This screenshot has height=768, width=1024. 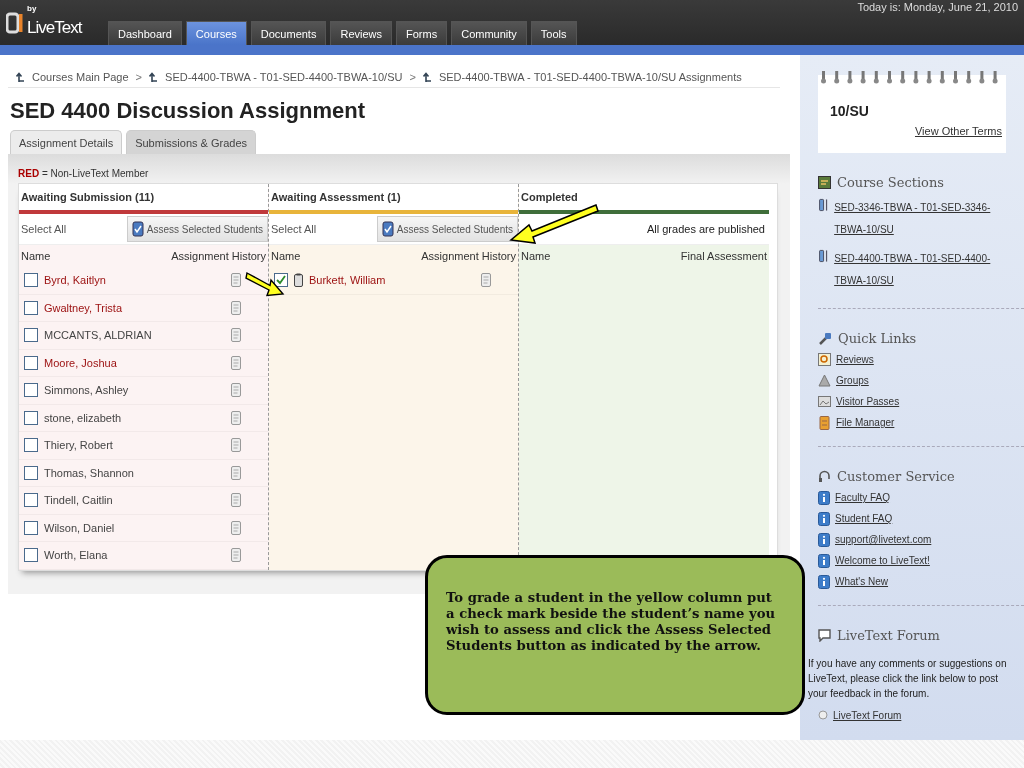 I want to click on ledger-icon, so click(x=824, y=182).